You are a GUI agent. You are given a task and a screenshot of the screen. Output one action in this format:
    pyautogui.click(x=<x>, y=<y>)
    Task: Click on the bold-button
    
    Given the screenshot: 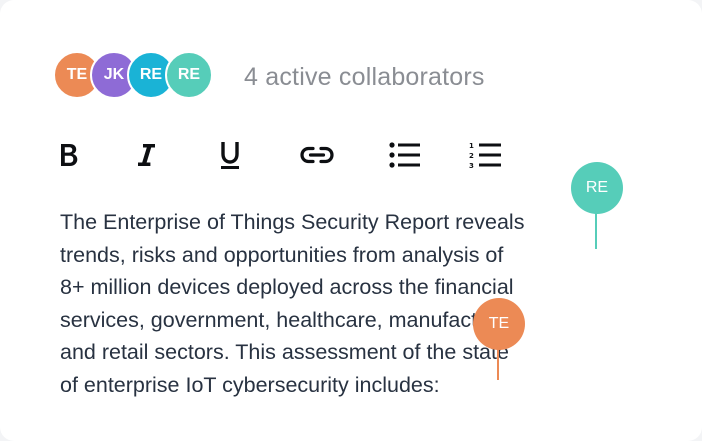 What is the action you would take?
    pyautogui.click(x=68, y=155)
    